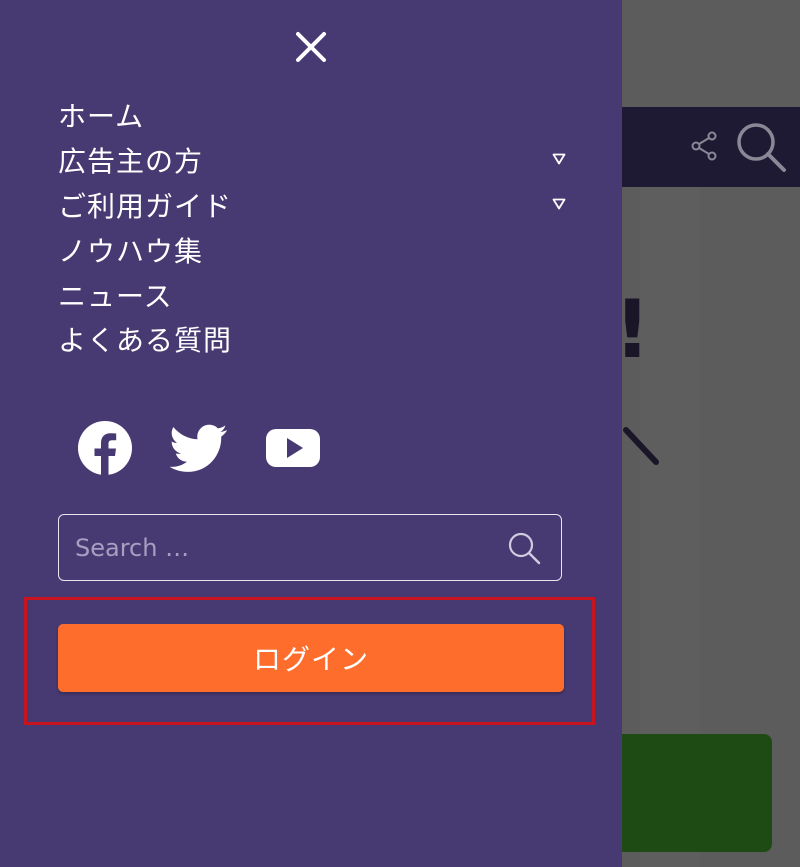 Image resolution: width=800 pixels, height=867 pixels. What do you see at coordinates (641, 446) in the screenshot?
I see `background-illustration-stroke` at bounding box center [641, 446].